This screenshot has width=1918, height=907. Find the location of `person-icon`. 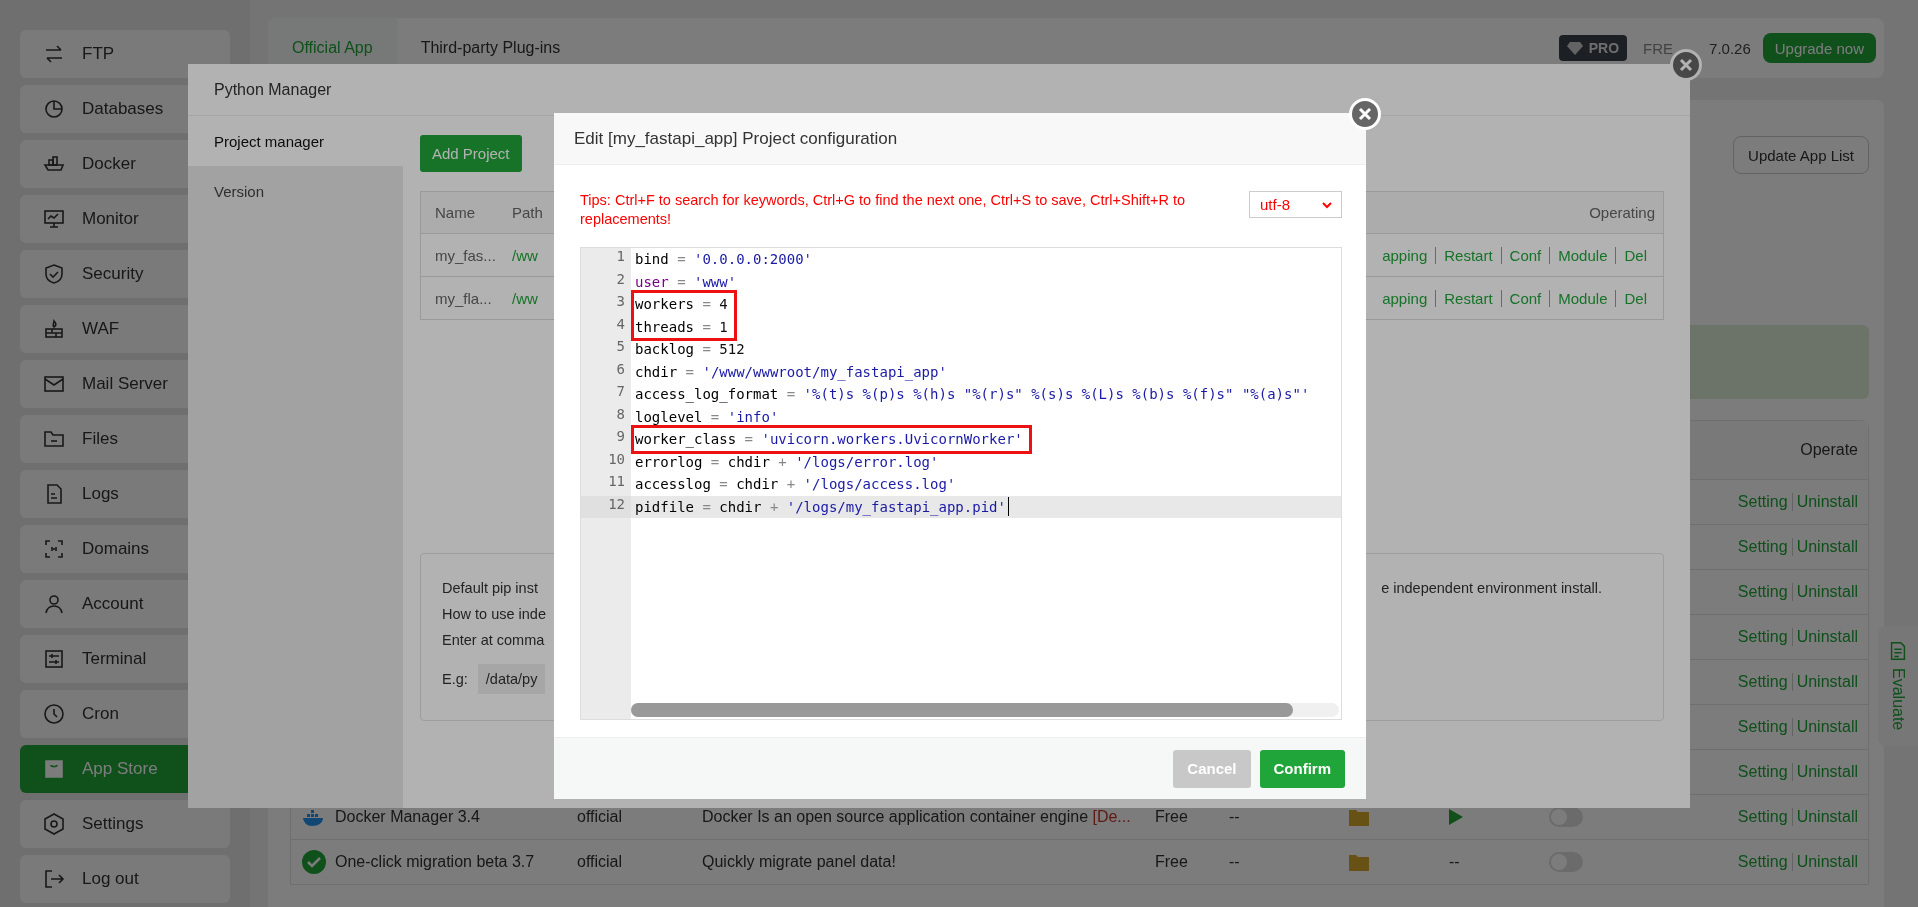

person-icon is located at coordinates (54, 604).